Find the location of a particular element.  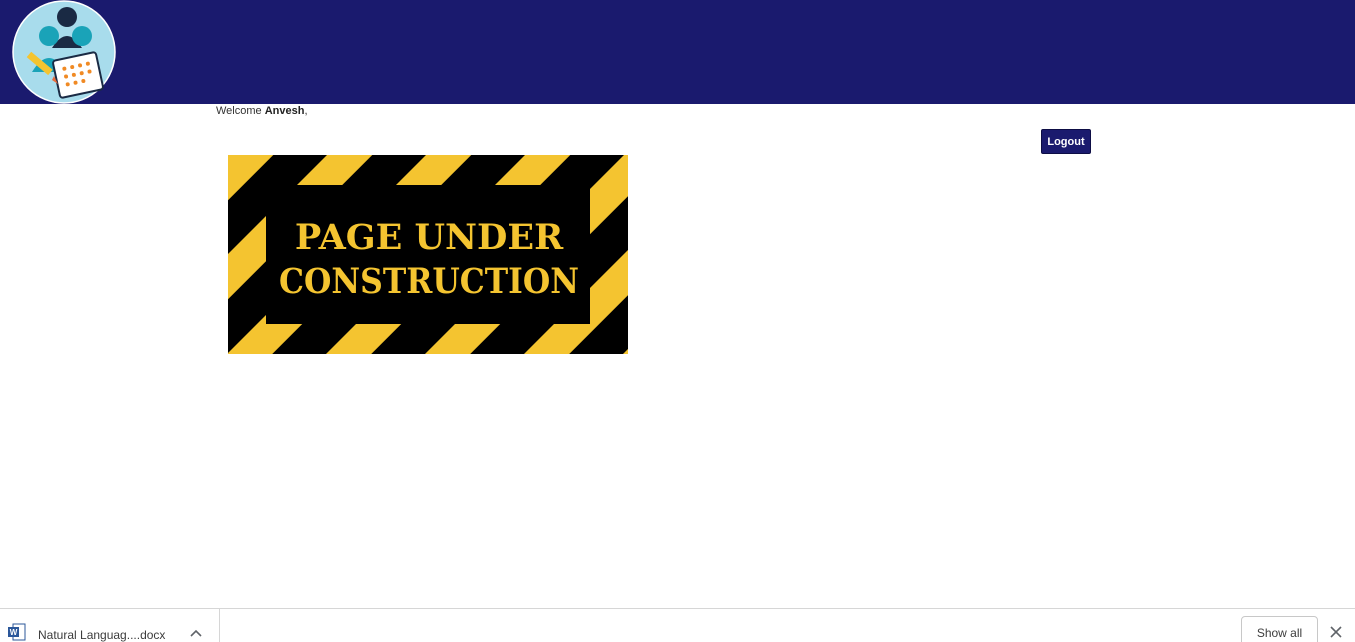

welcome-message: Welcome Anvesh, is located at coordinates (262, 111).